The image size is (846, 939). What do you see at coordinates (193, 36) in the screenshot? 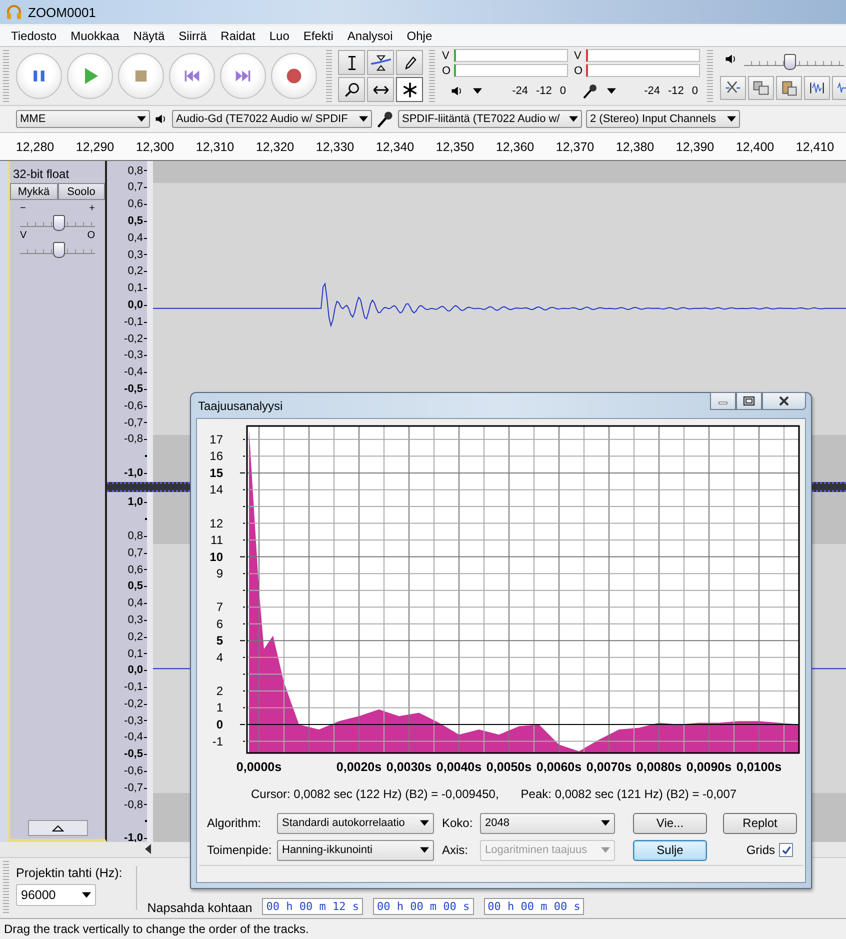
I see `menu-item: Siirrä` at bounding box center [193, 36].